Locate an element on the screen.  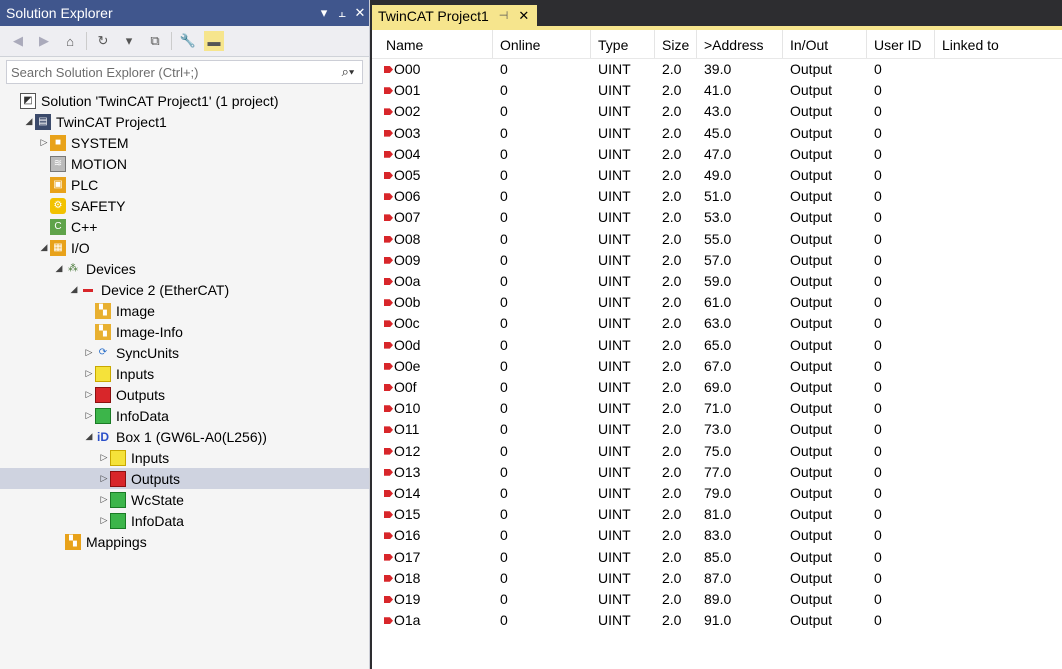
tree-item: ⚙ SAFETY is located at coordinates (184, 205).